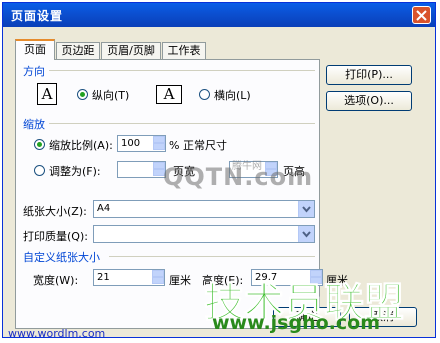 This screenshot has width=440, height=343. I want to click on orientation-divider, so click(182, 70).